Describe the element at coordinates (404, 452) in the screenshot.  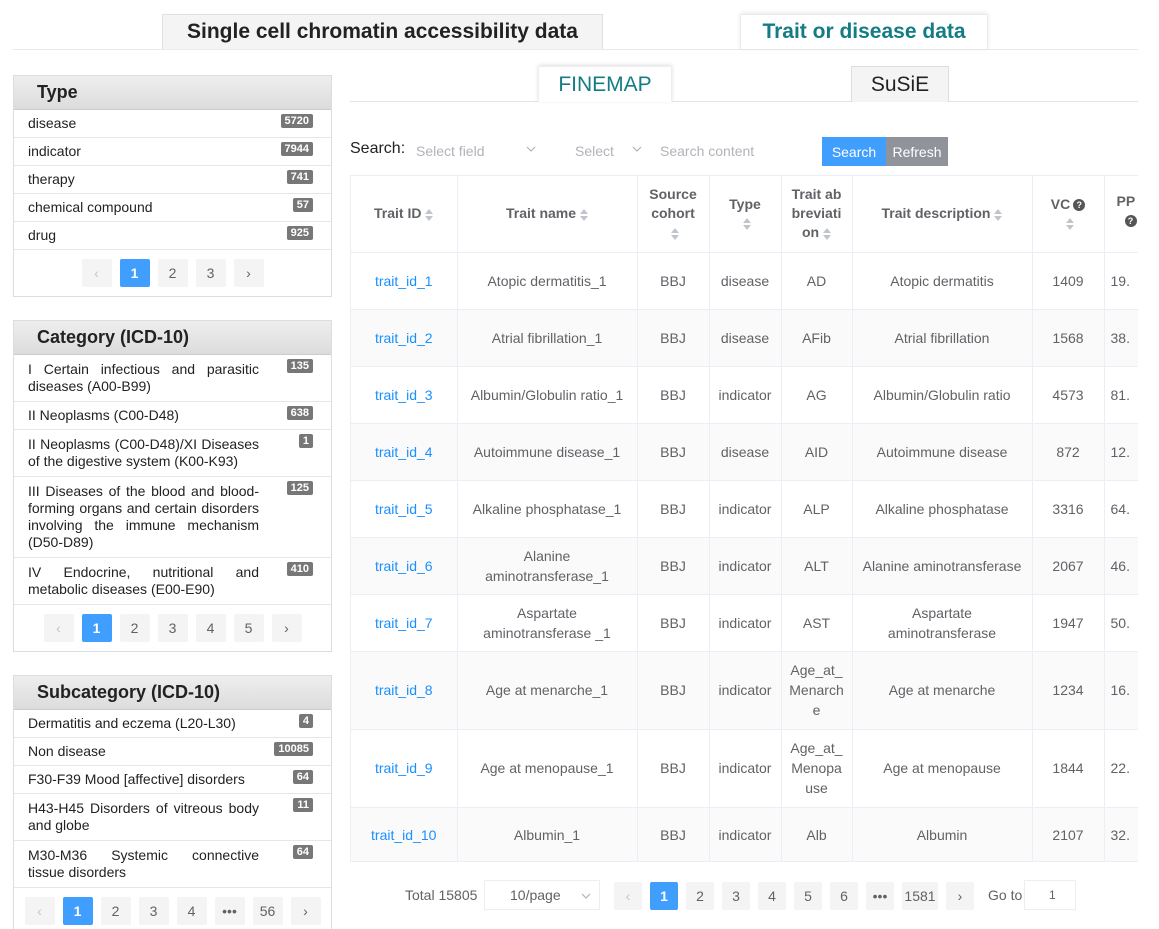
I see `trait-id-link: trait_id_4` at that location.